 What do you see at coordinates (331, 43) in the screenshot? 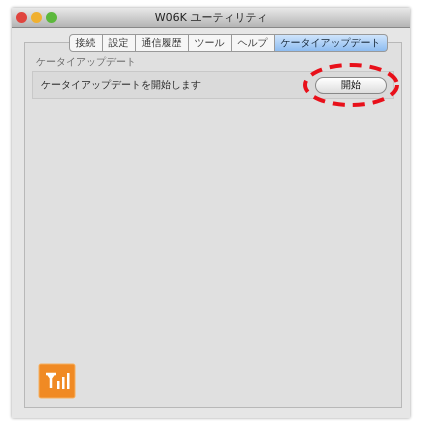
I see `tab: ケータイアップデート` at bounding box center [331, 43].